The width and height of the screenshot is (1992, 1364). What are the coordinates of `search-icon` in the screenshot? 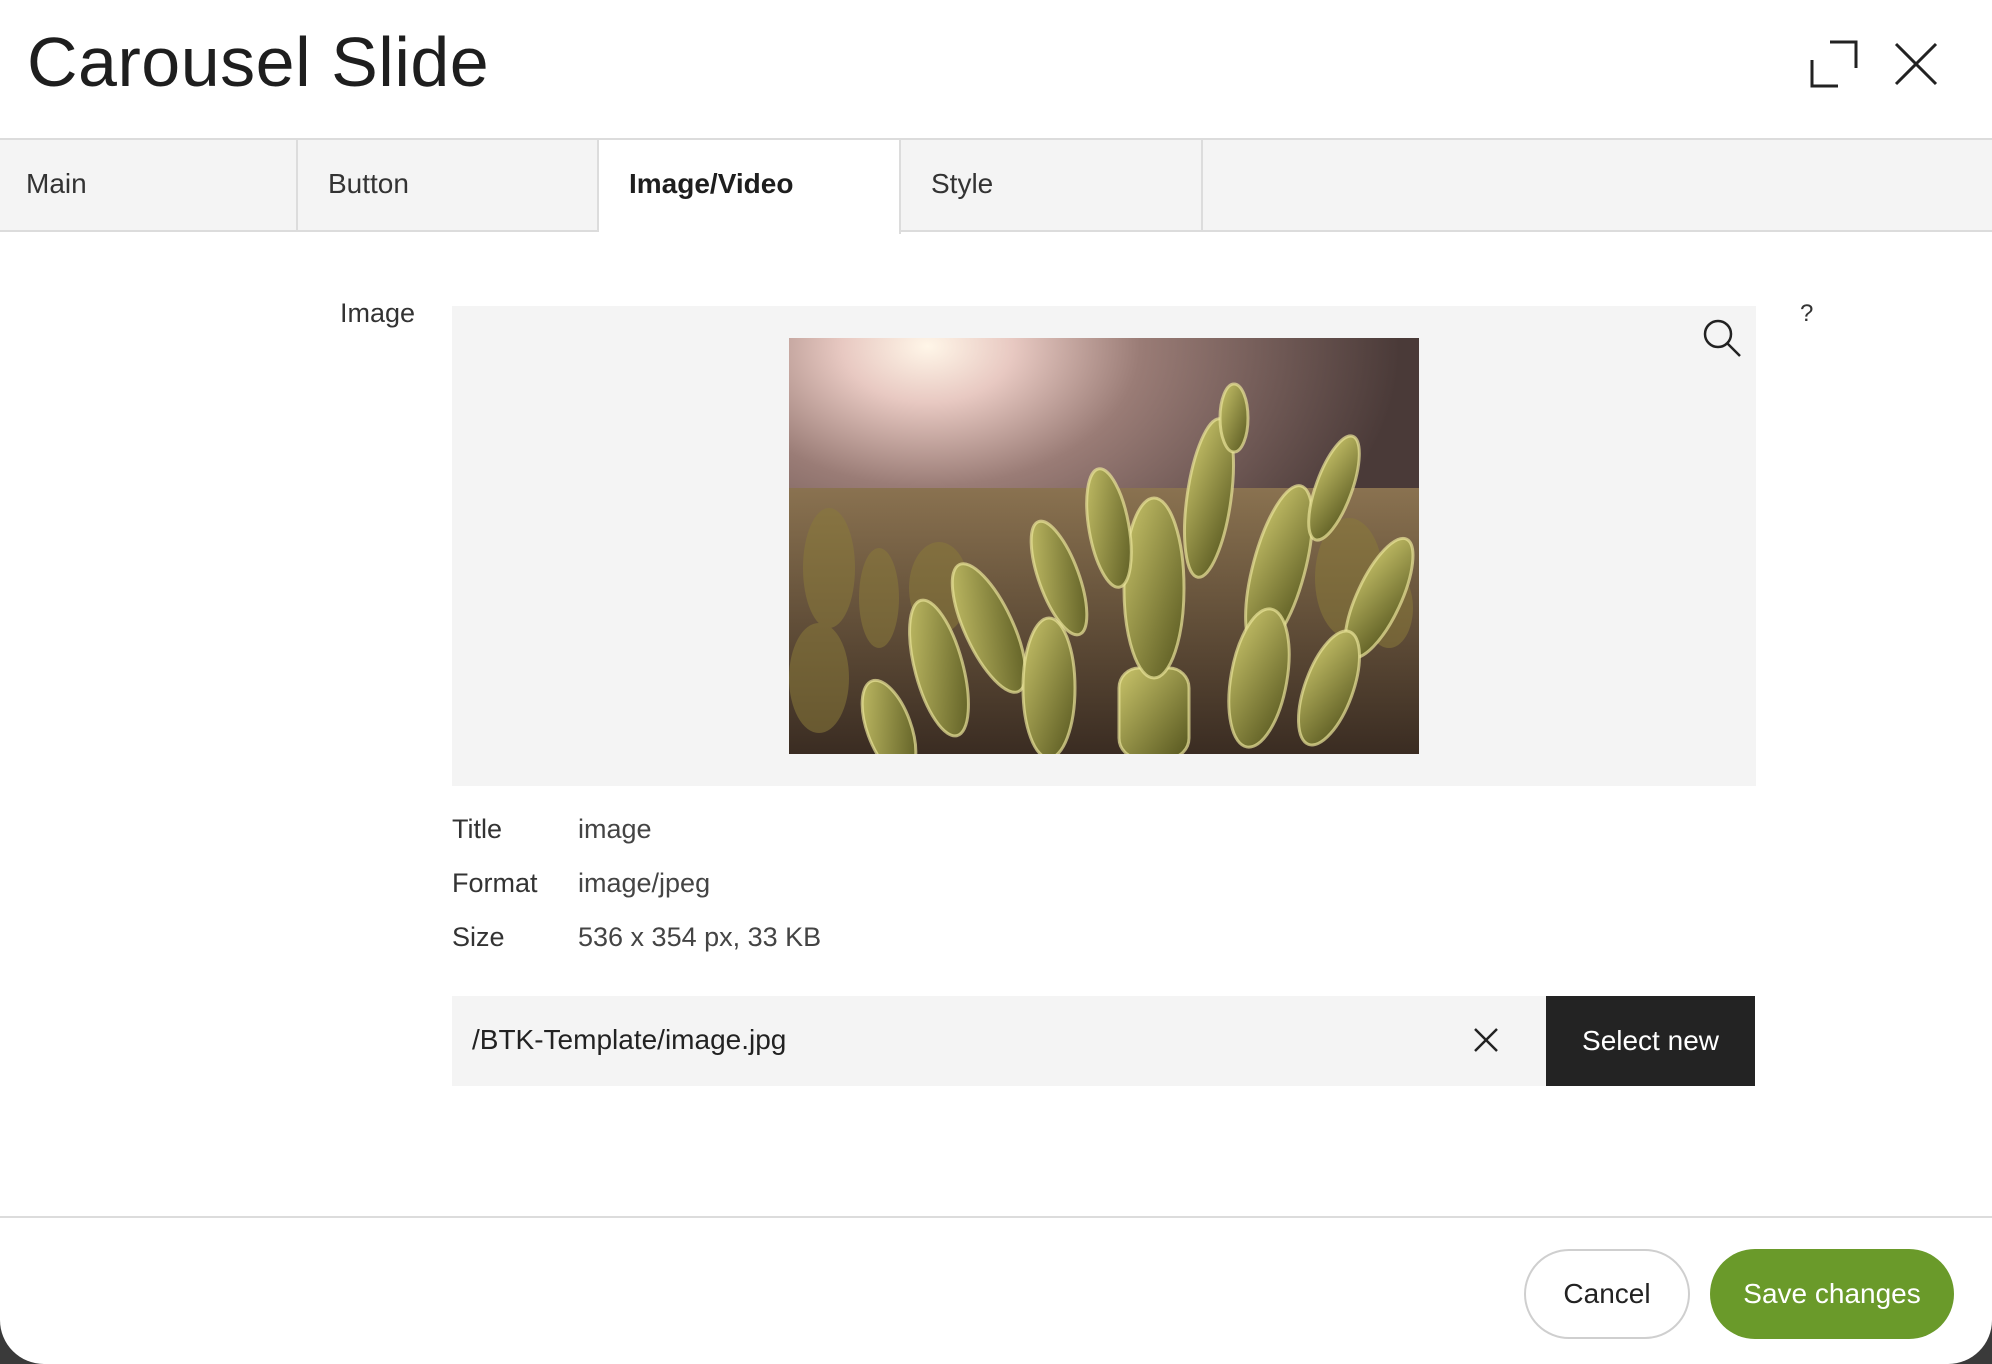 It's located at (1722, 338).